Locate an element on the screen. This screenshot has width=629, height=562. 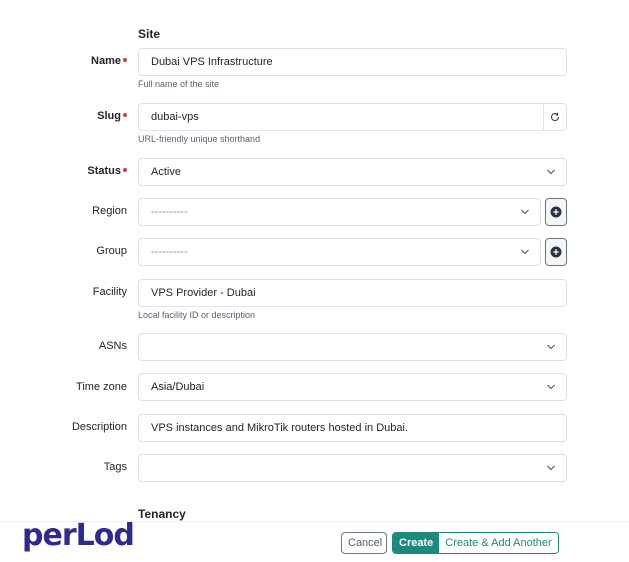
name-input: Dubai VPS Infrastructure is located at coordinates (352, 62).